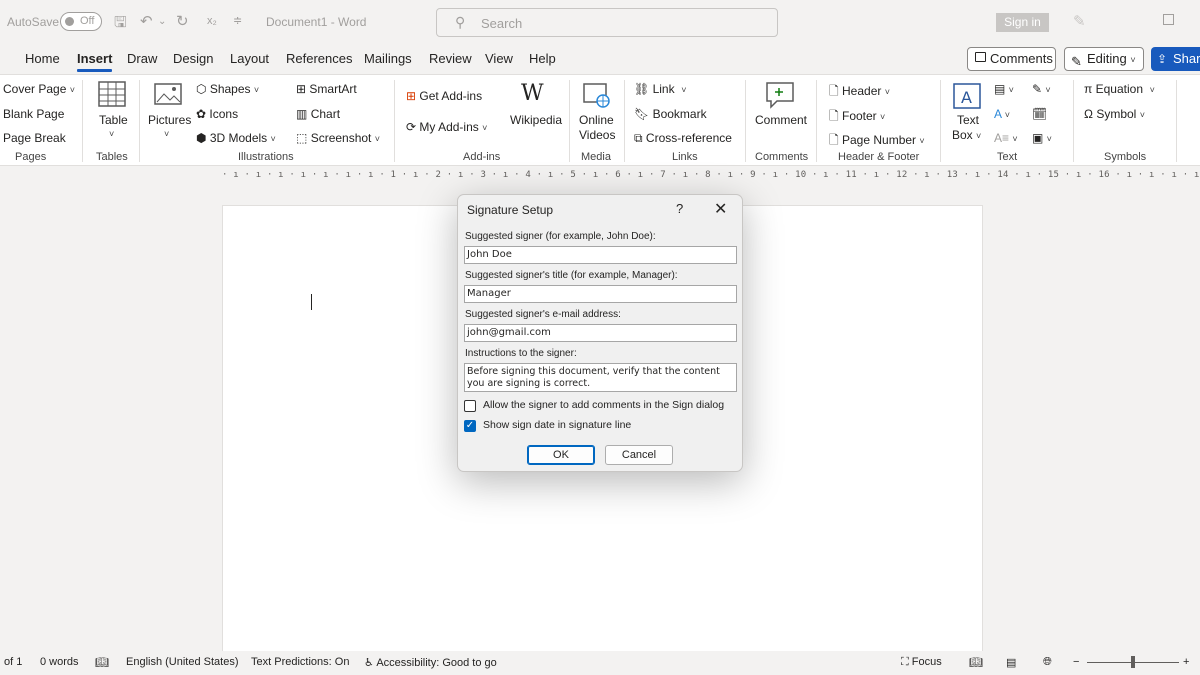 This screenshot has height=675, width=1200. I want to click on cover-page-button: Cover Page ˅, so click(39, 89).